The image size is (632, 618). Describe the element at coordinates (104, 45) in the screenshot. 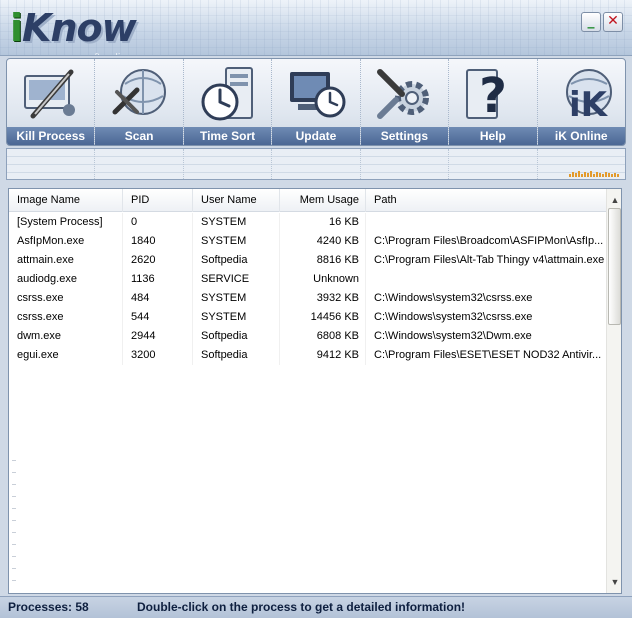

I see `watermark: www.softpedia.com` at that location.